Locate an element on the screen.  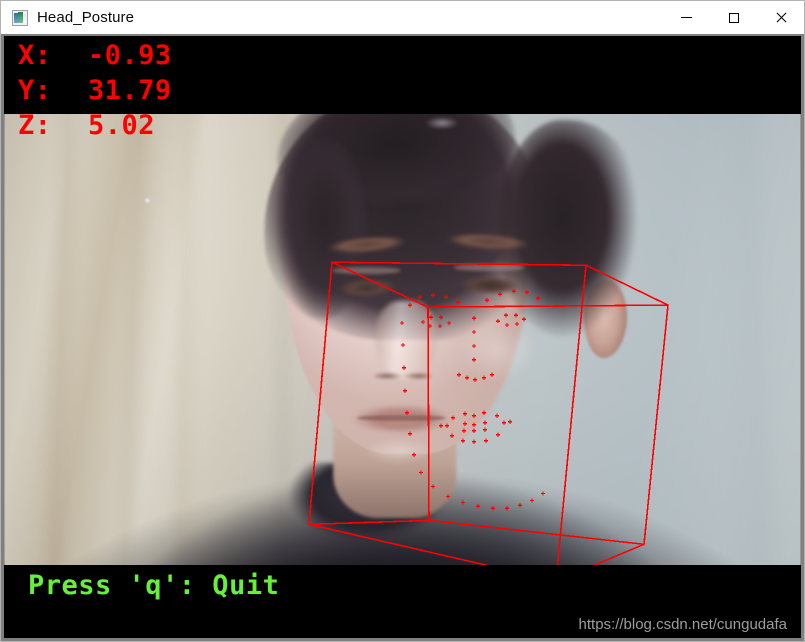
pose-value-z: 5.02 is located at coordinates (122, 125).